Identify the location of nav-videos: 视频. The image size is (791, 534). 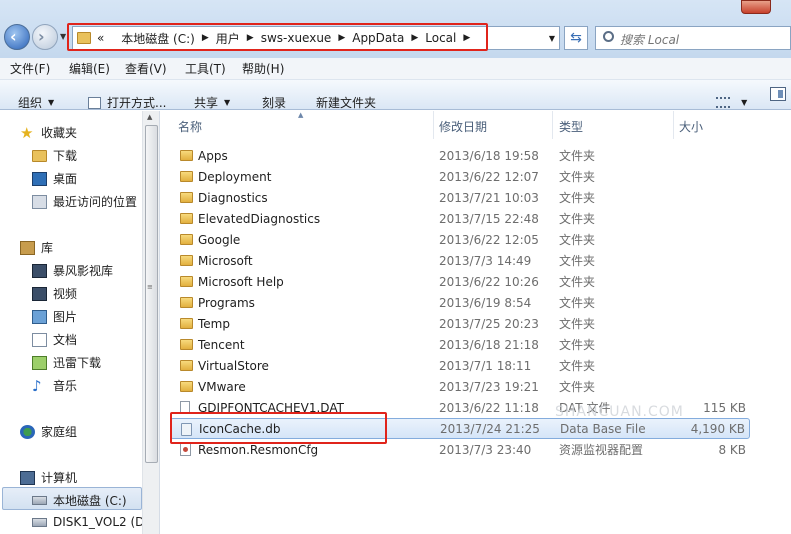
(54, 293).